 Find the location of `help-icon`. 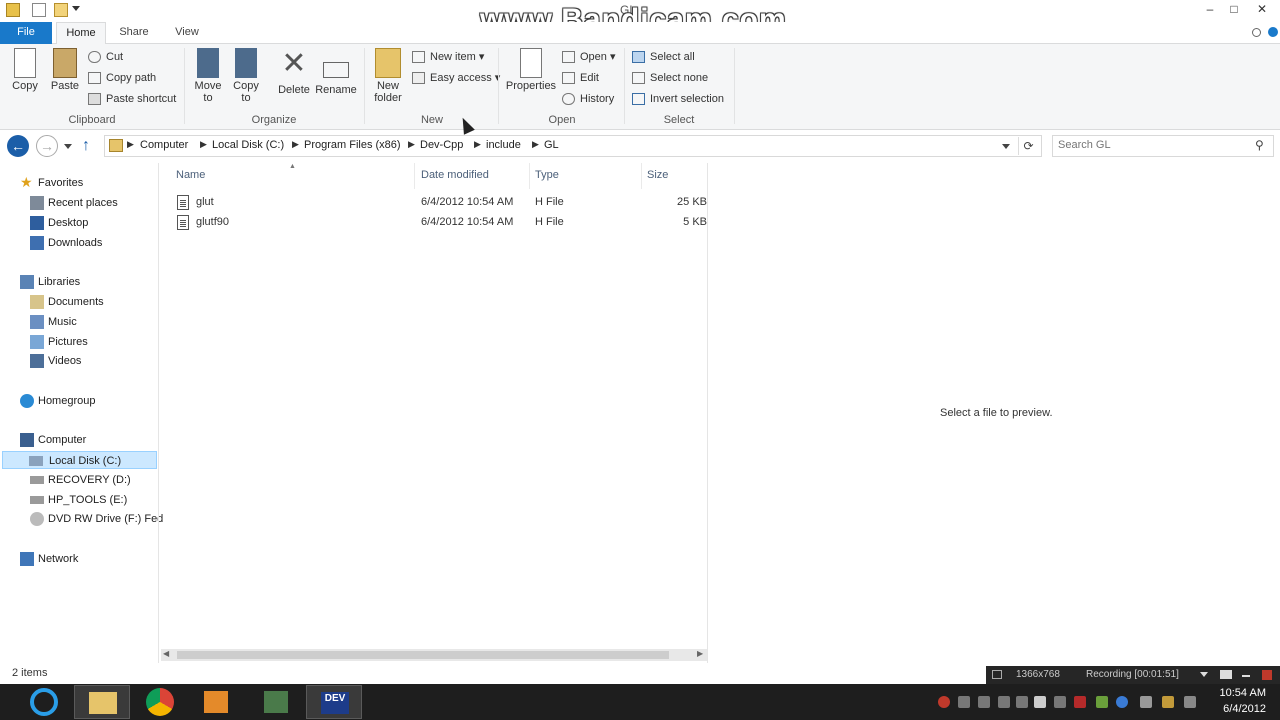

help-icon is located at coordinates (1273, 32).